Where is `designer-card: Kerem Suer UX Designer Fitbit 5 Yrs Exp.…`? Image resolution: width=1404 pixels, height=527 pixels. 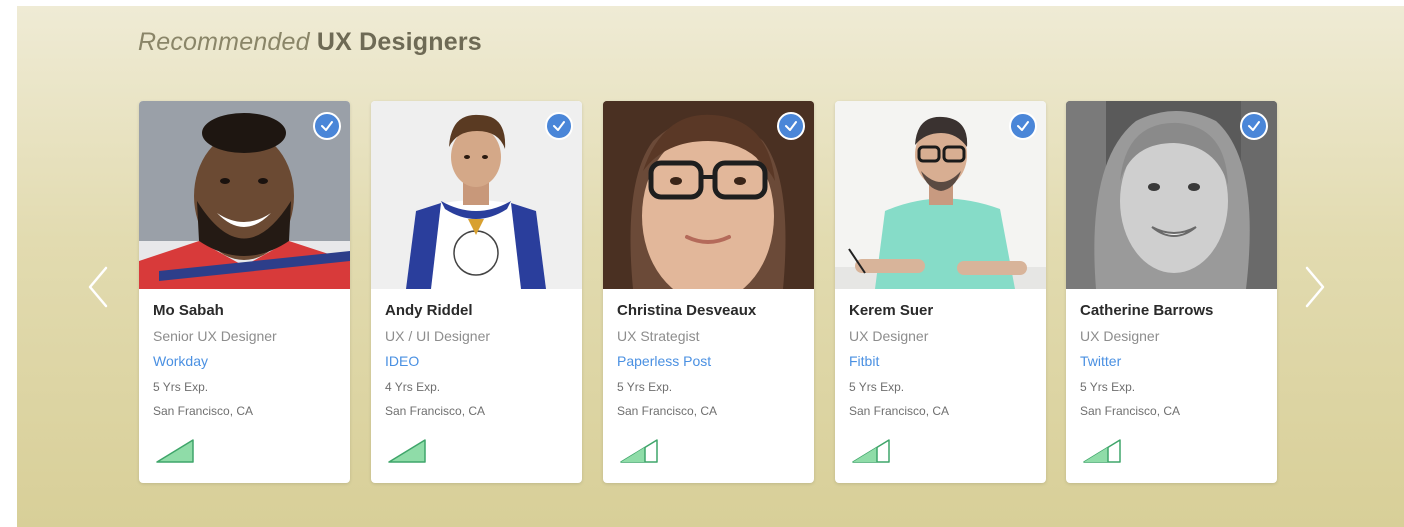 designer-card: Kerem Suer UX Designer Fitbit 5 Yrs Exp.… is located at coordinates (940, 292).